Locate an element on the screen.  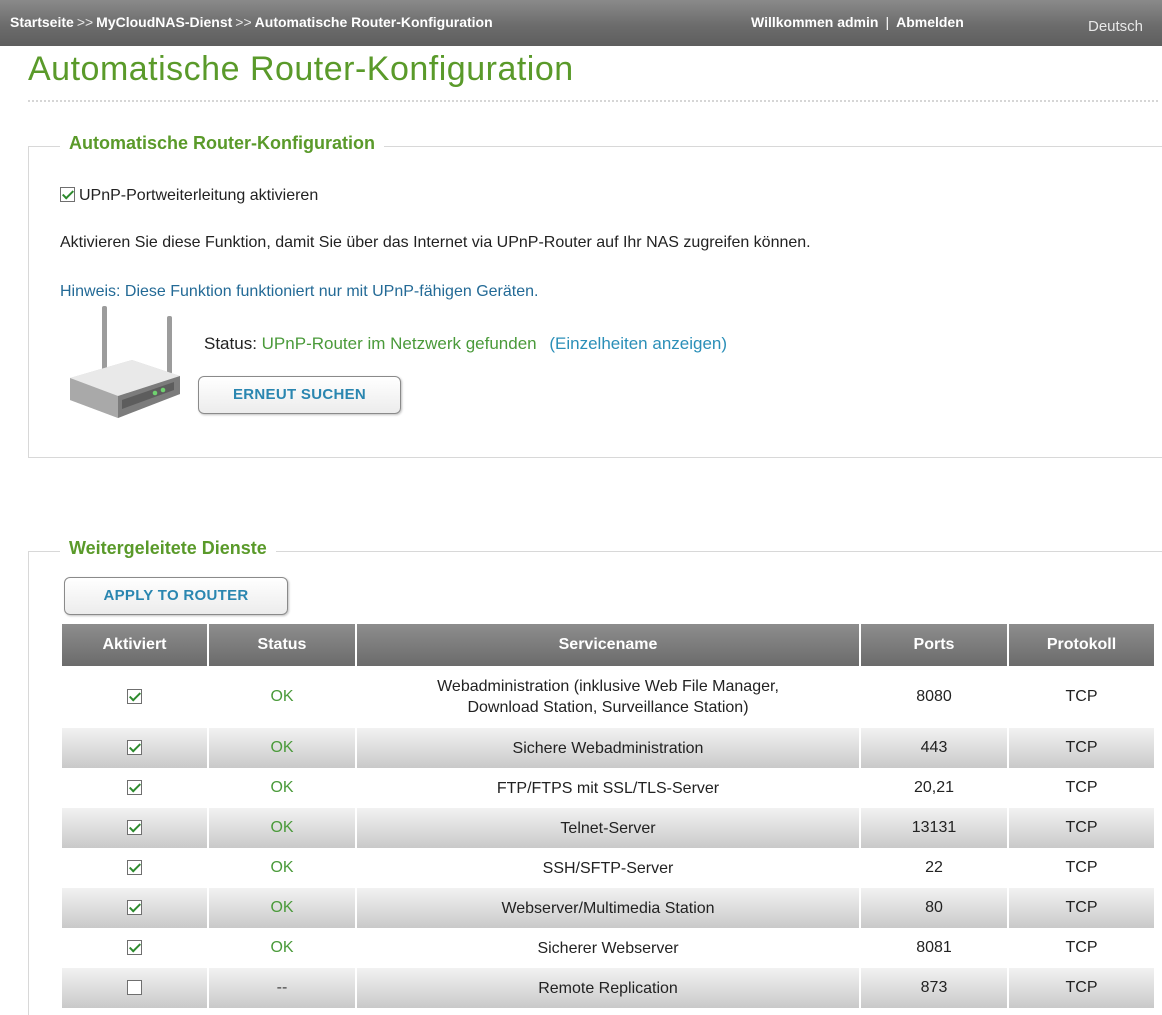
service-ports: 22 is located at coordinates (933, 868).